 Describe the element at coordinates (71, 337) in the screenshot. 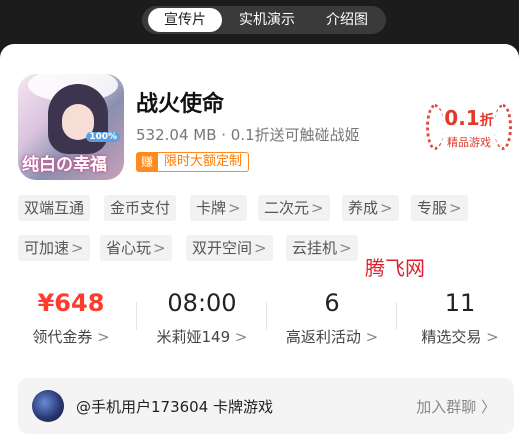

I see `stat-voucher-label: 领代金券 >` at that location.